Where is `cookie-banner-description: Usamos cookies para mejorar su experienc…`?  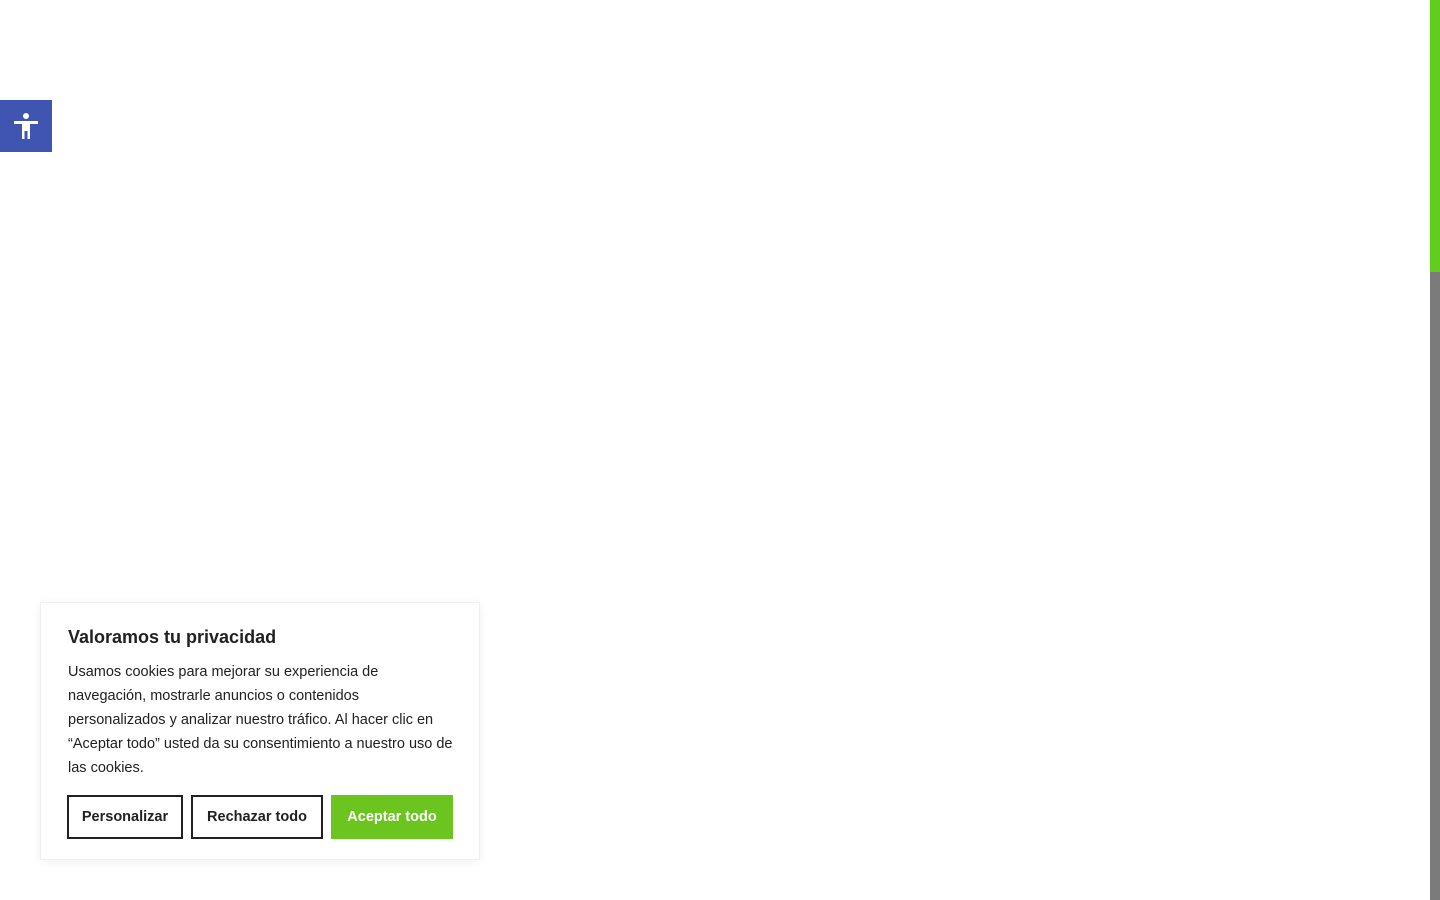
cookie-banner-description: Usamos cookies para mejorar su experienc… is located at coordinates (260, 720).